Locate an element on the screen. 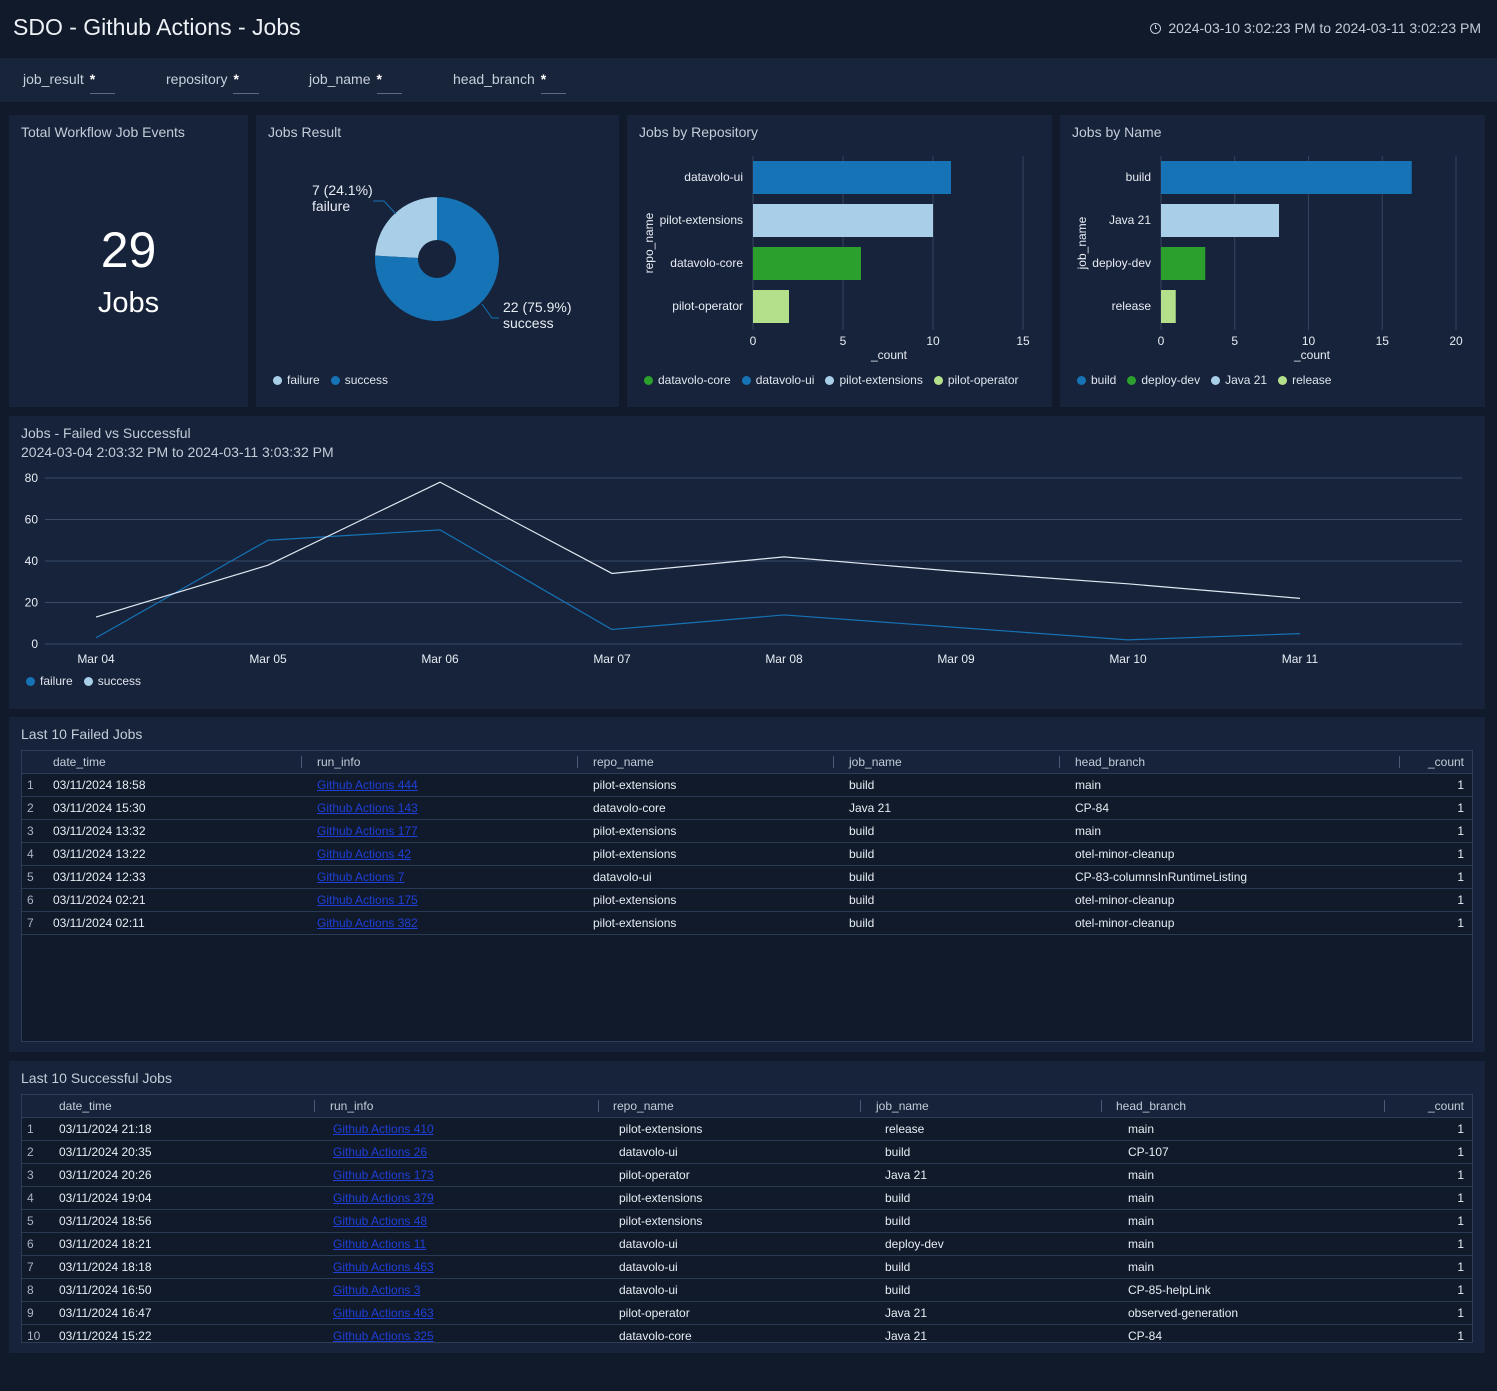  run-info-link: Github Actions 175 is located at coordinates (367, 900).